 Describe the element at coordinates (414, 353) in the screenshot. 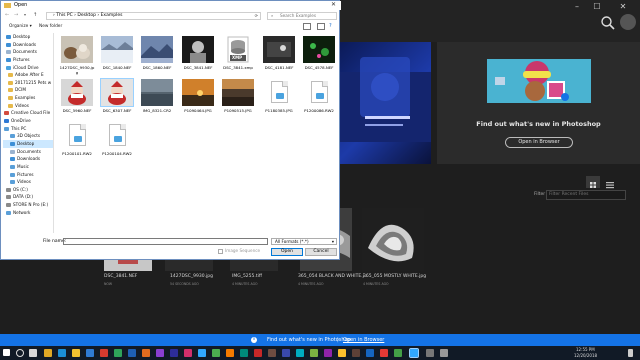

I see `photoshop-taskbar-icon` at that location.